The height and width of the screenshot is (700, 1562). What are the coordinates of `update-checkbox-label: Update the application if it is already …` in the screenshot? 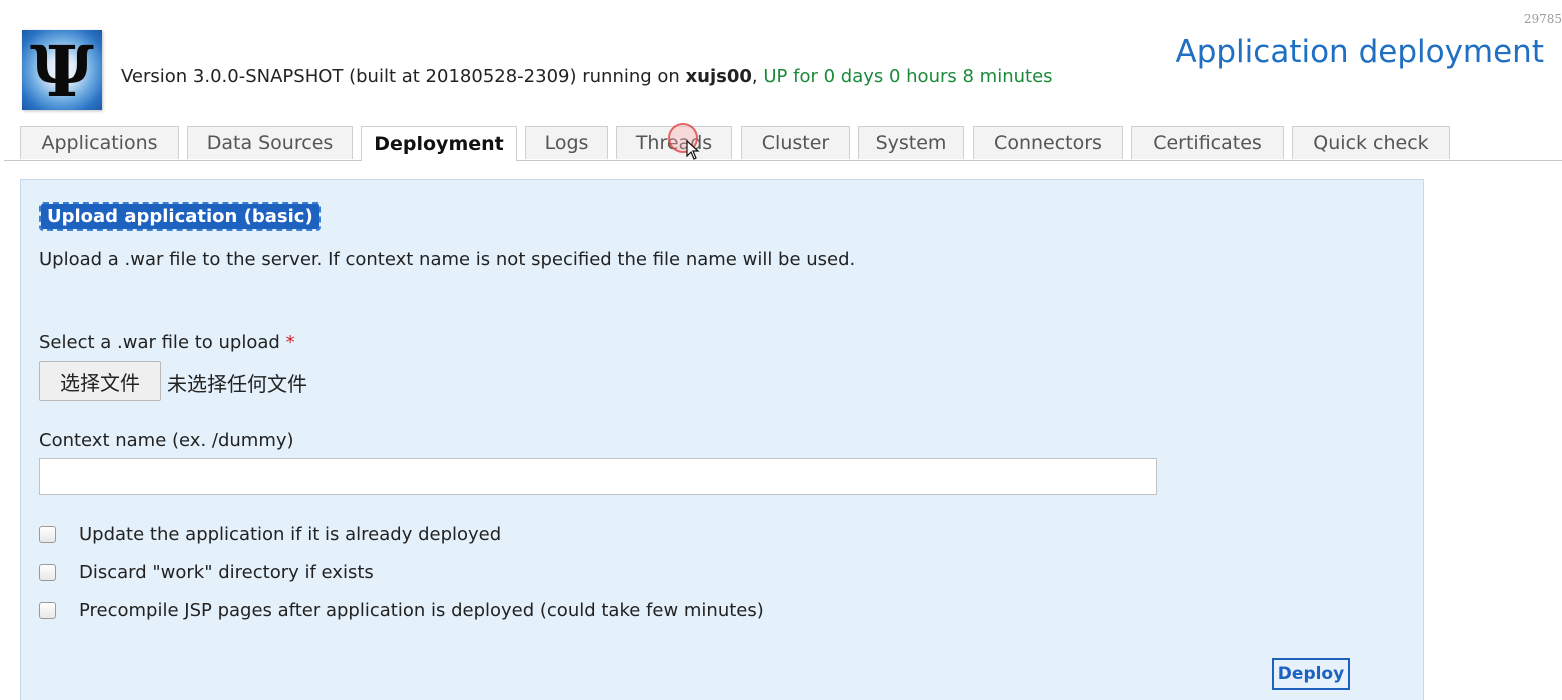 It's located at (290, 534).